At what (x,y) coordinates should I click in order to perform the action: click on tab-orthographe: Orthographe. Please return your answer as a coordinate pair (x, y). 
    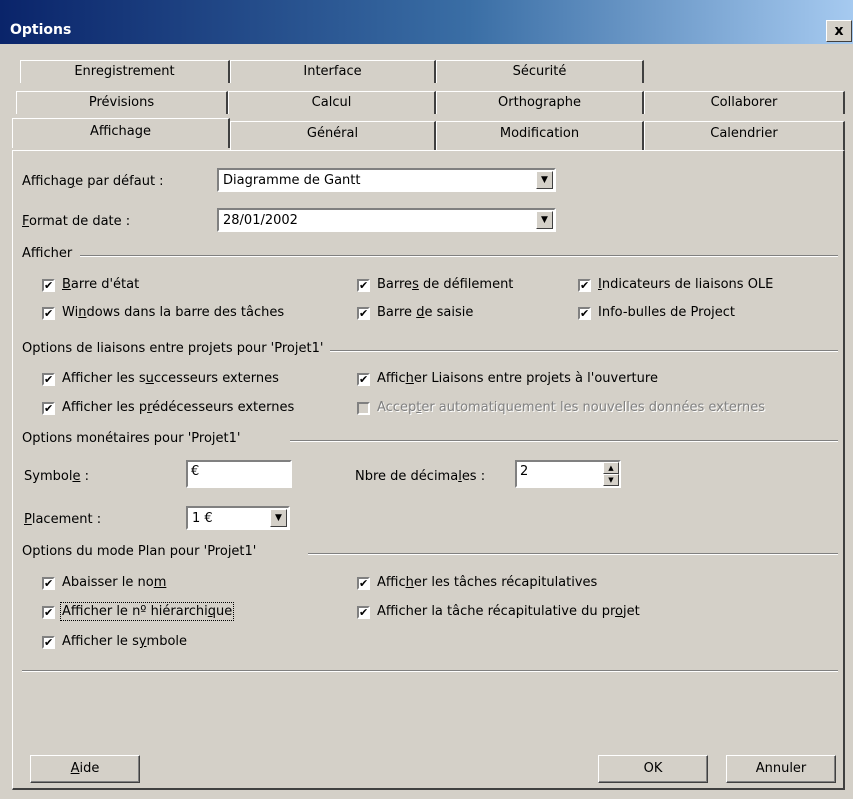
    Looking at the image, I should click on (540, 102).